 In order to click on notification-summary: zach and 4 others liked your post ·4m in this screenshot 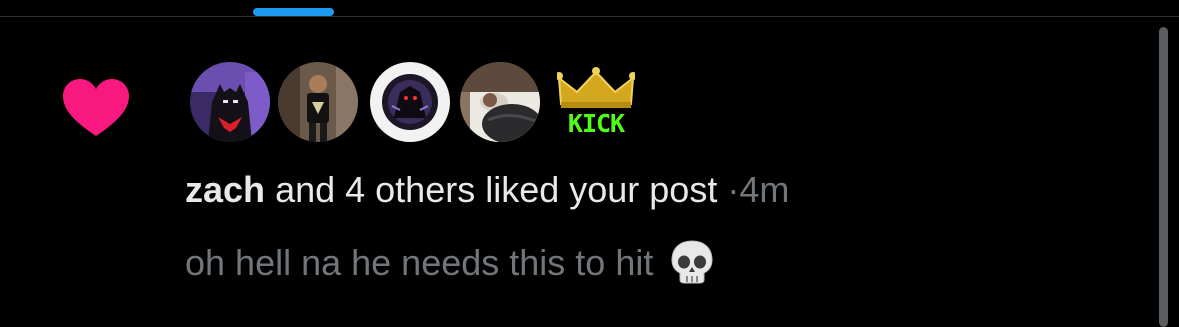, I will do `click(487, 190)`.